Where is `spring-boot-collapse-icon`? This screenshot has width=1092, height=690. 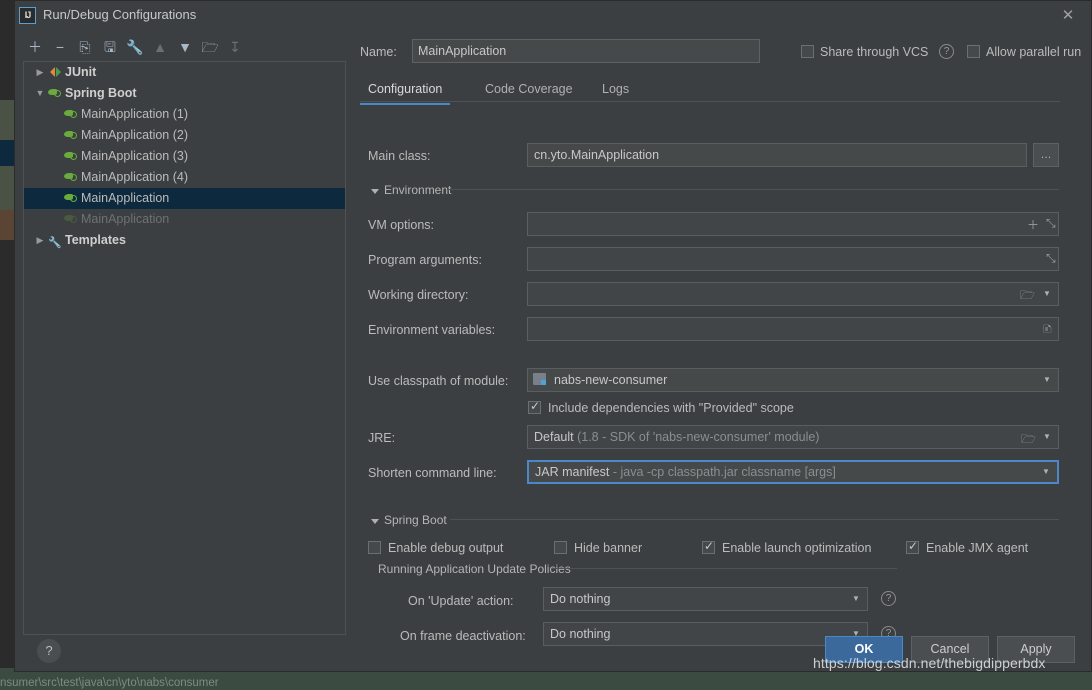
spring-boot-collapse-icon is located at coordinates (375, 521).